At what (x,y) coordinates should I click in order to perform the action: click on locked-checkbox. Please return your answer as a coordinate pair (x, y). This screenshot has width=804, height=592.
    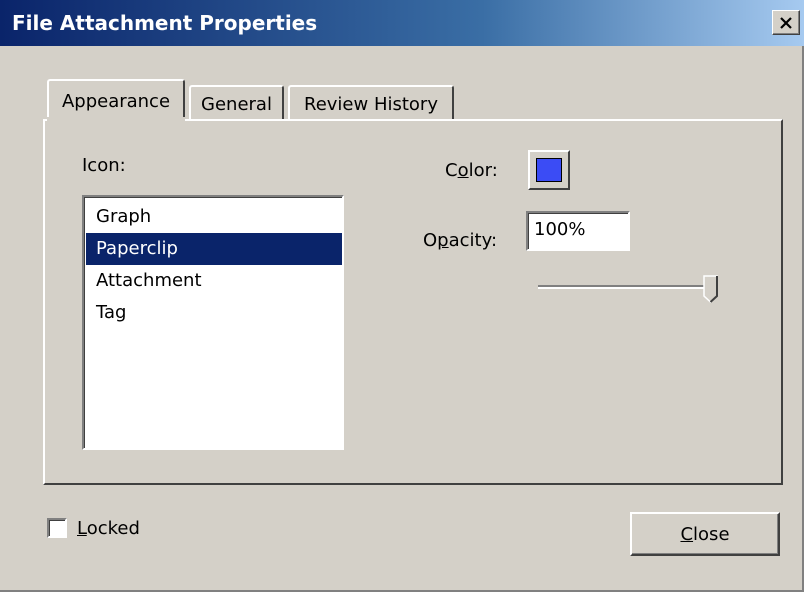
    Looking at the image, I should click on (57, 528).